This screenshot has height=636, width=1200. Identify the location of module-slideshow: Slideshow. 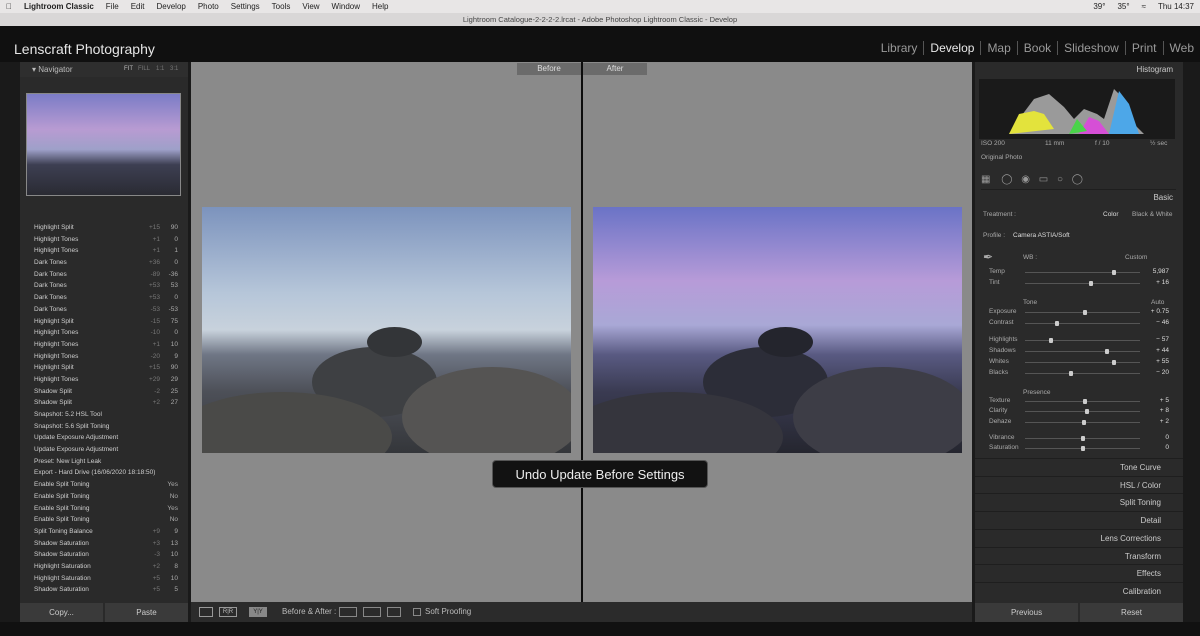
(1091, 48).